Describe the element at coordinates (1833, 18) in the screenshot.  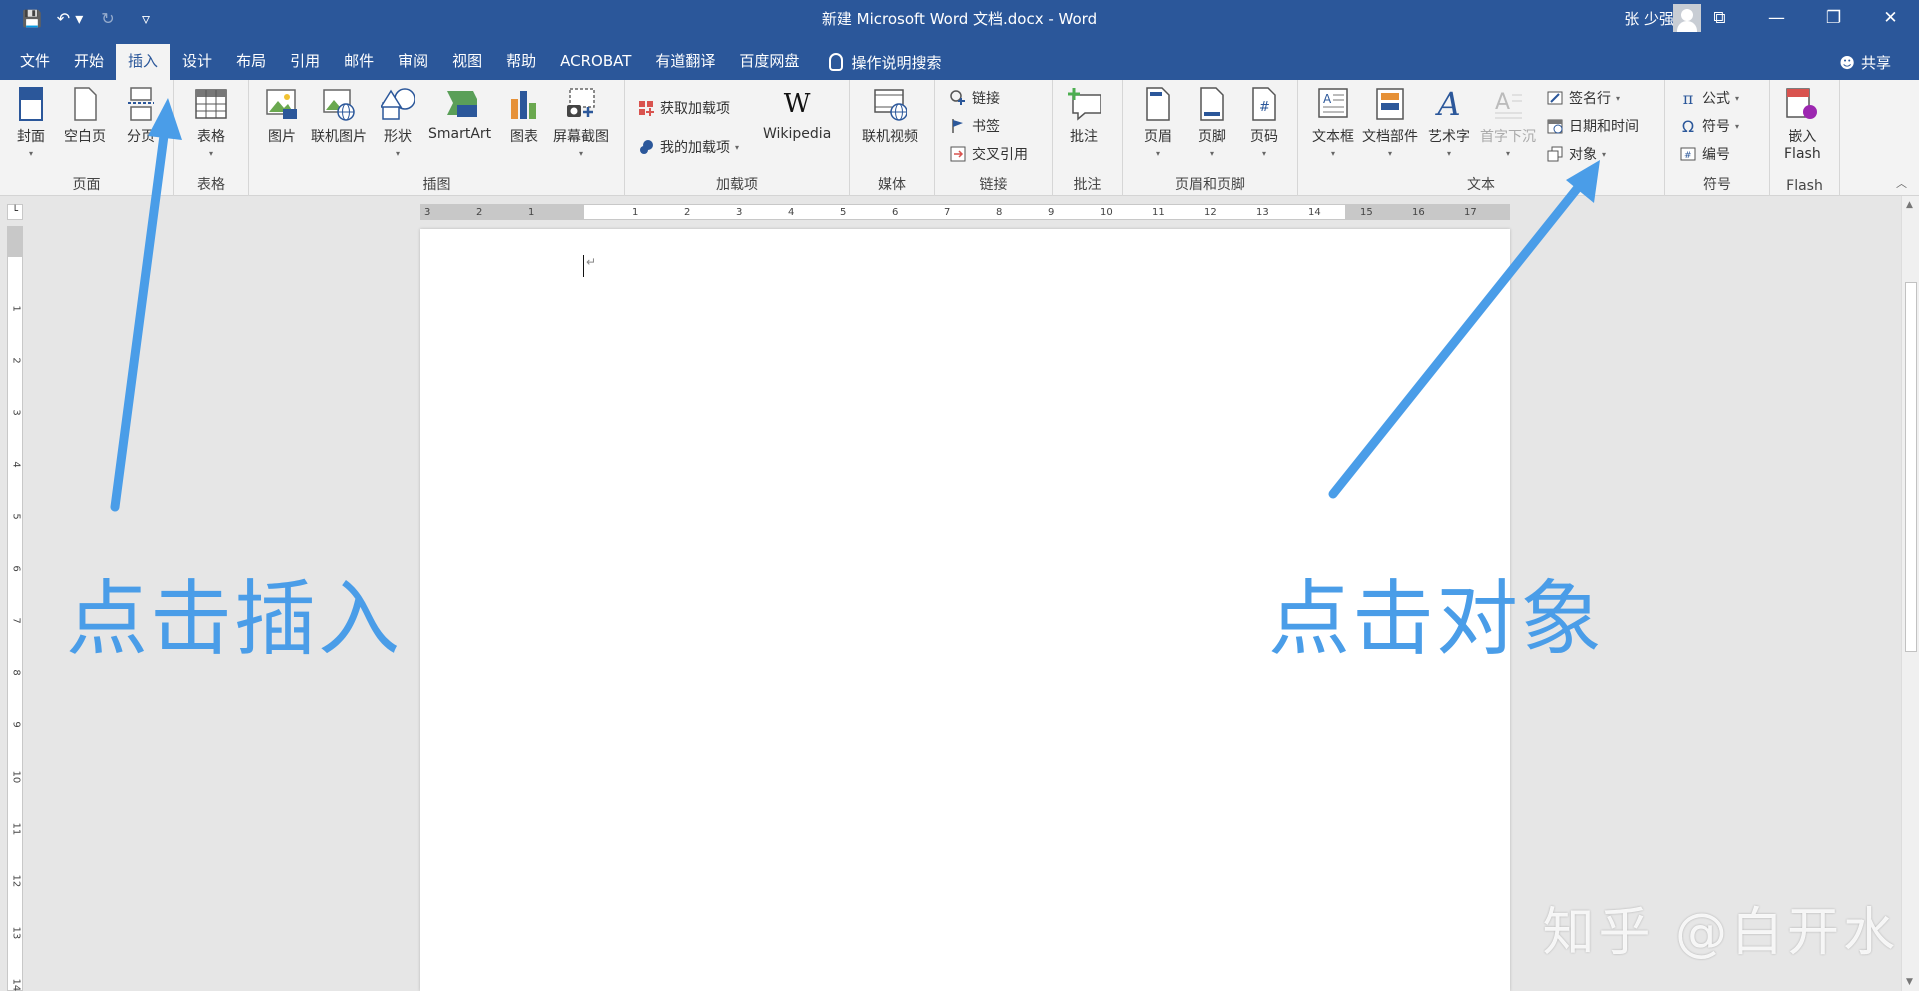
I see `restore-button: ❐` at that location.